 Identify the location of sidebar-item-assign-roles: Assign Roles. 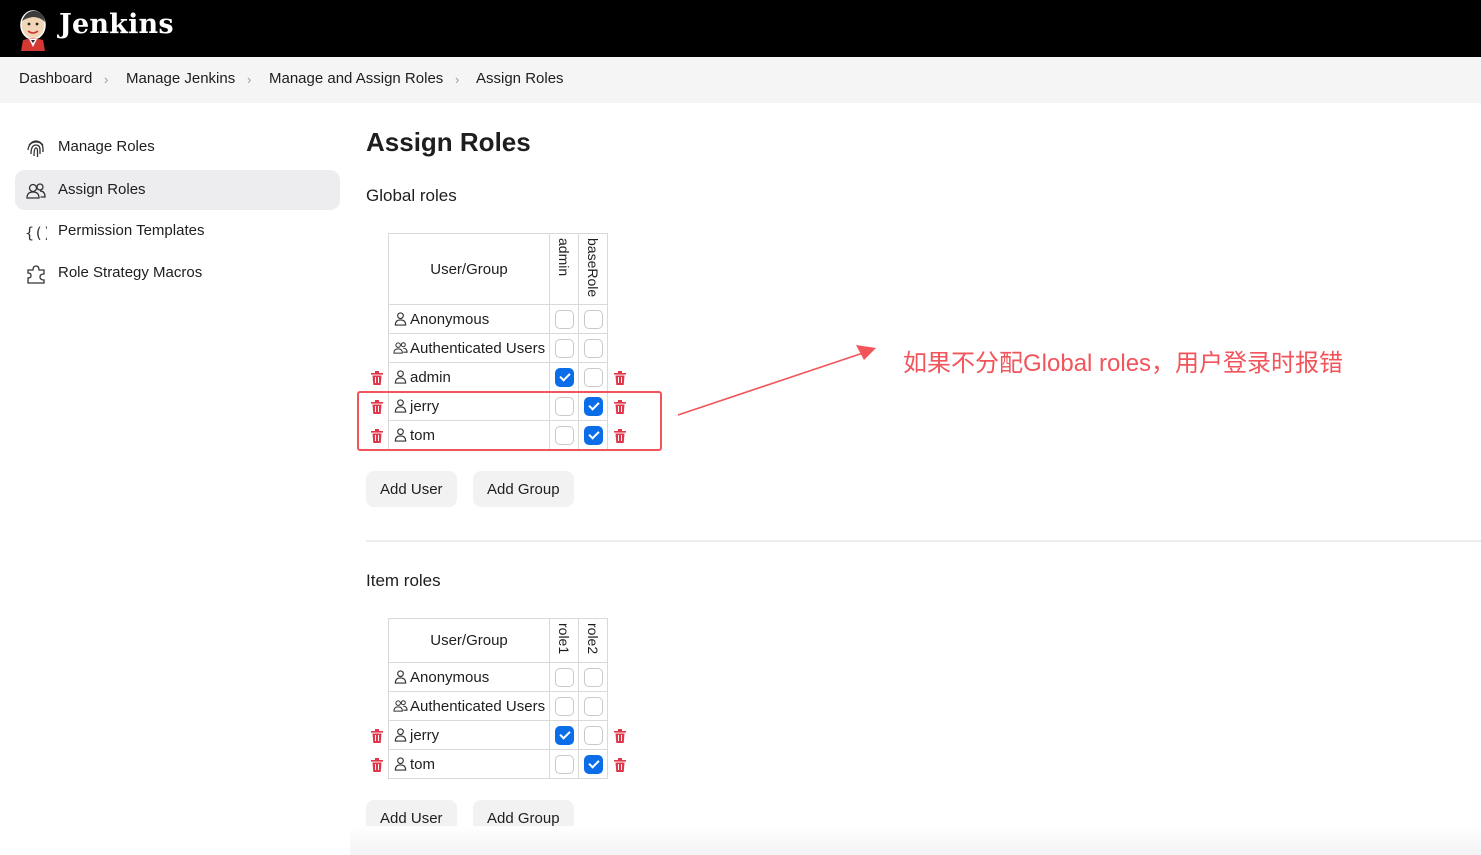
(177, 190).